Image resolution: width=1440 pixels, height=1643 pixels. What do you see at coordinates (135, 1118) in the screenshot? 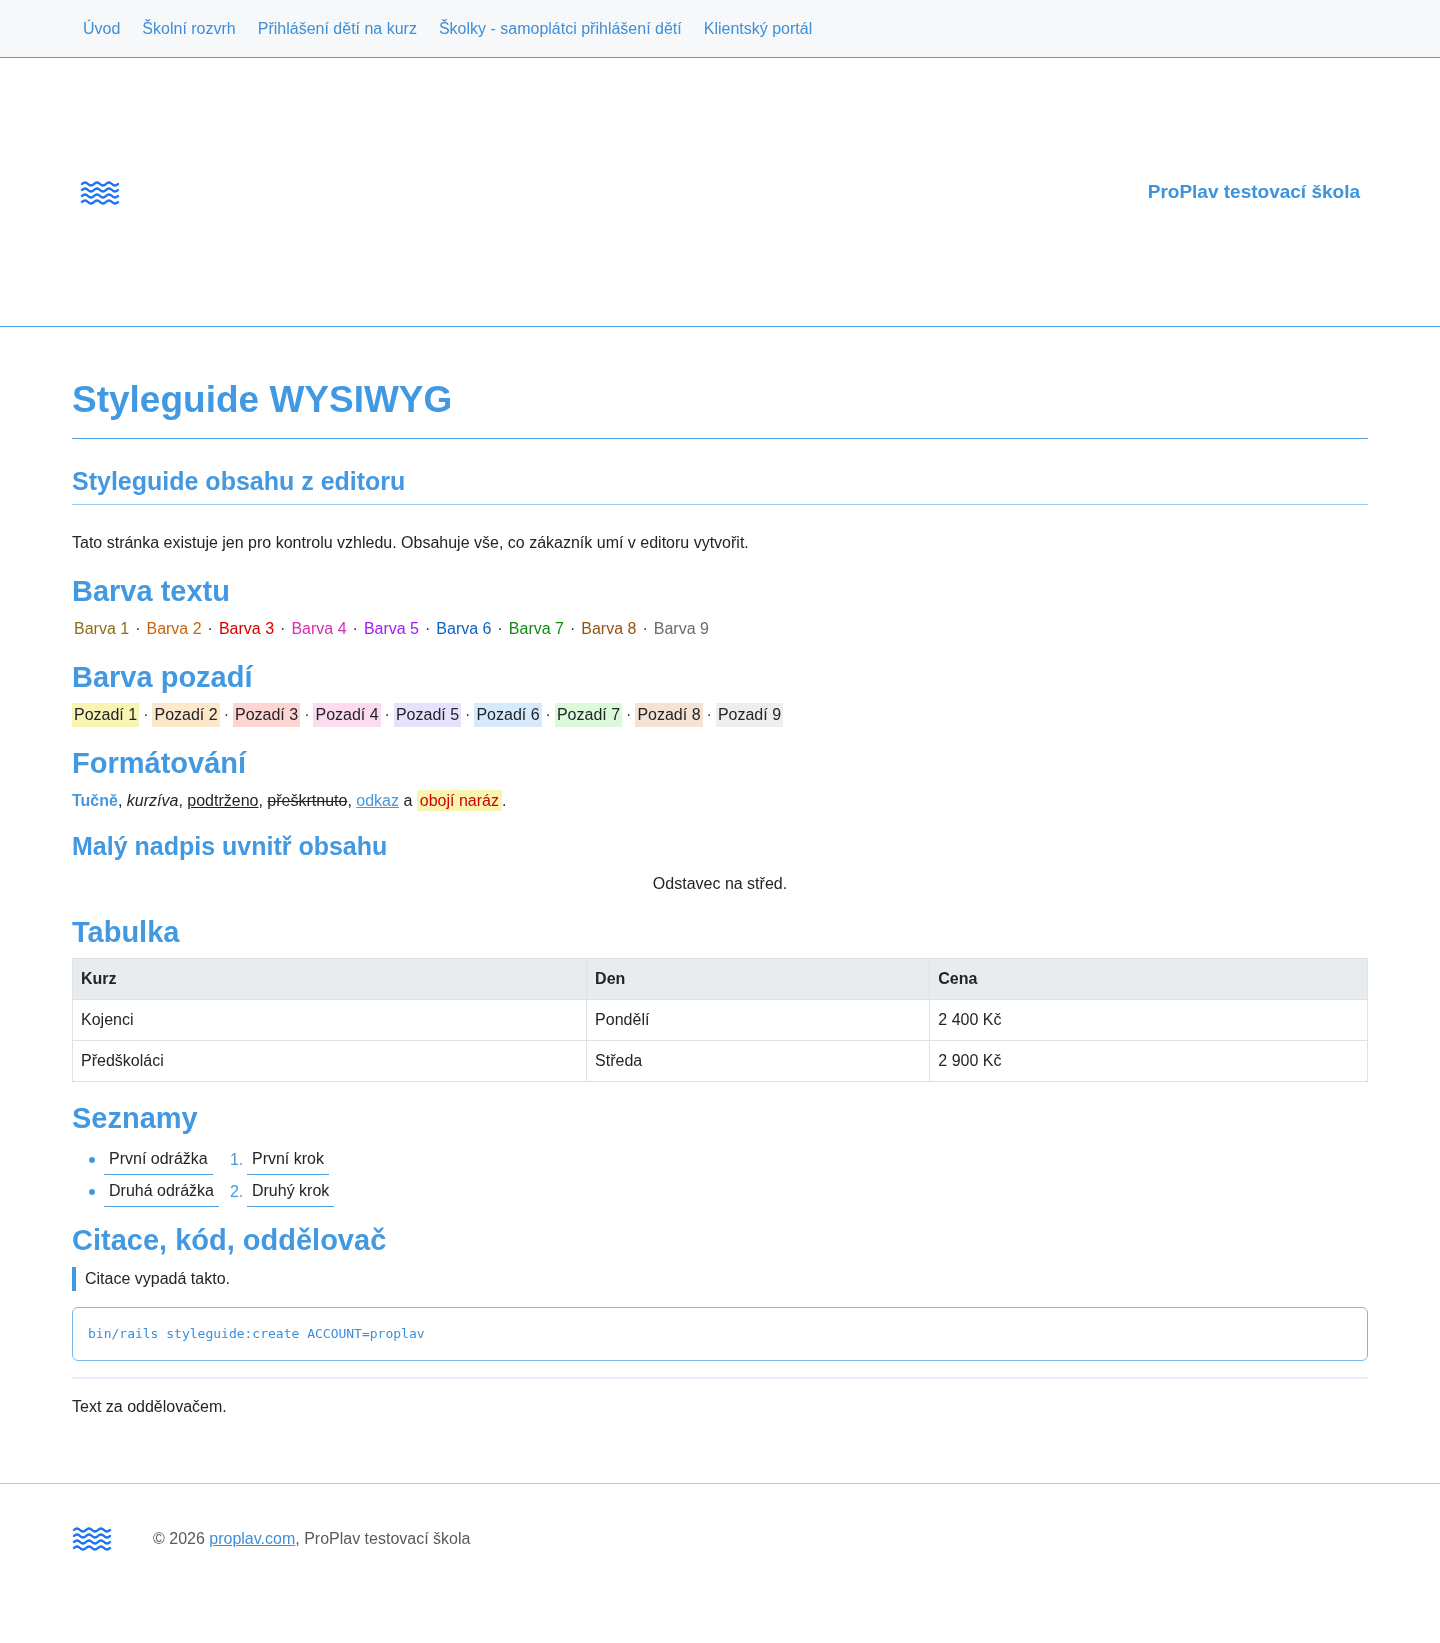
I see `section-heading: Seznamy` at bounding box center [135, 1118].